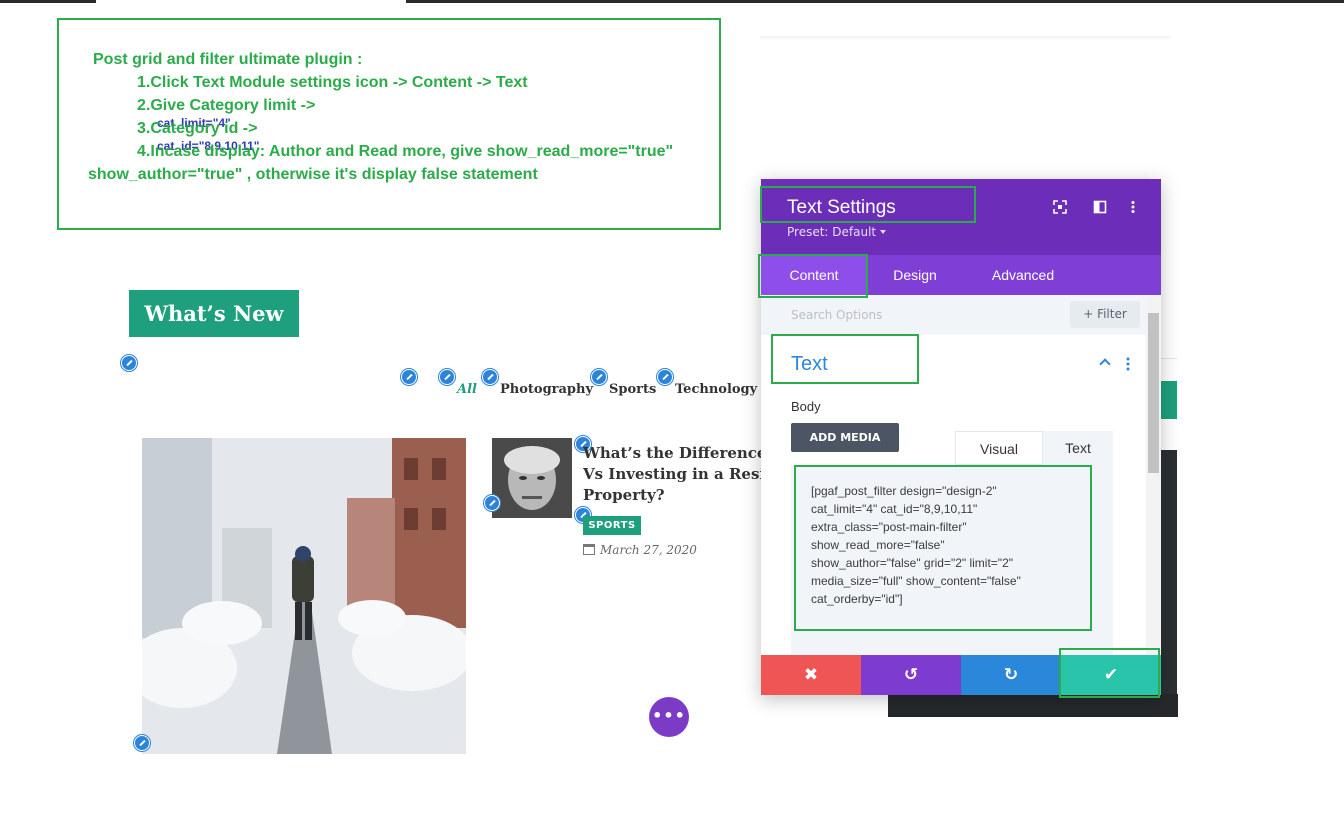 This screenshot has height=832, width=1344. I want to click on preset-dropdown: Preset: Default, so click(837, 232).